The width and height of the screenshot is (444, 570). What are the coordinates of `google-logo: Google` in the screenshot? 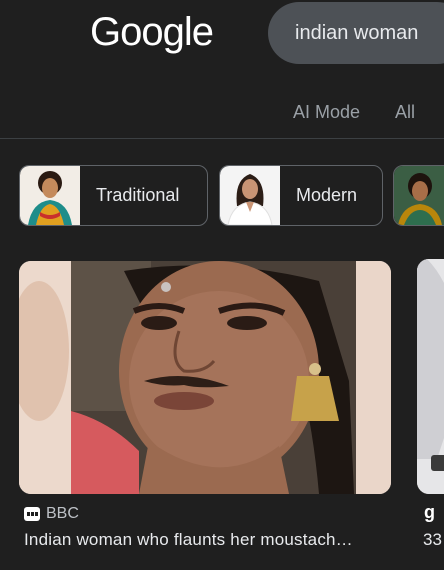 It's located at (152, 32).